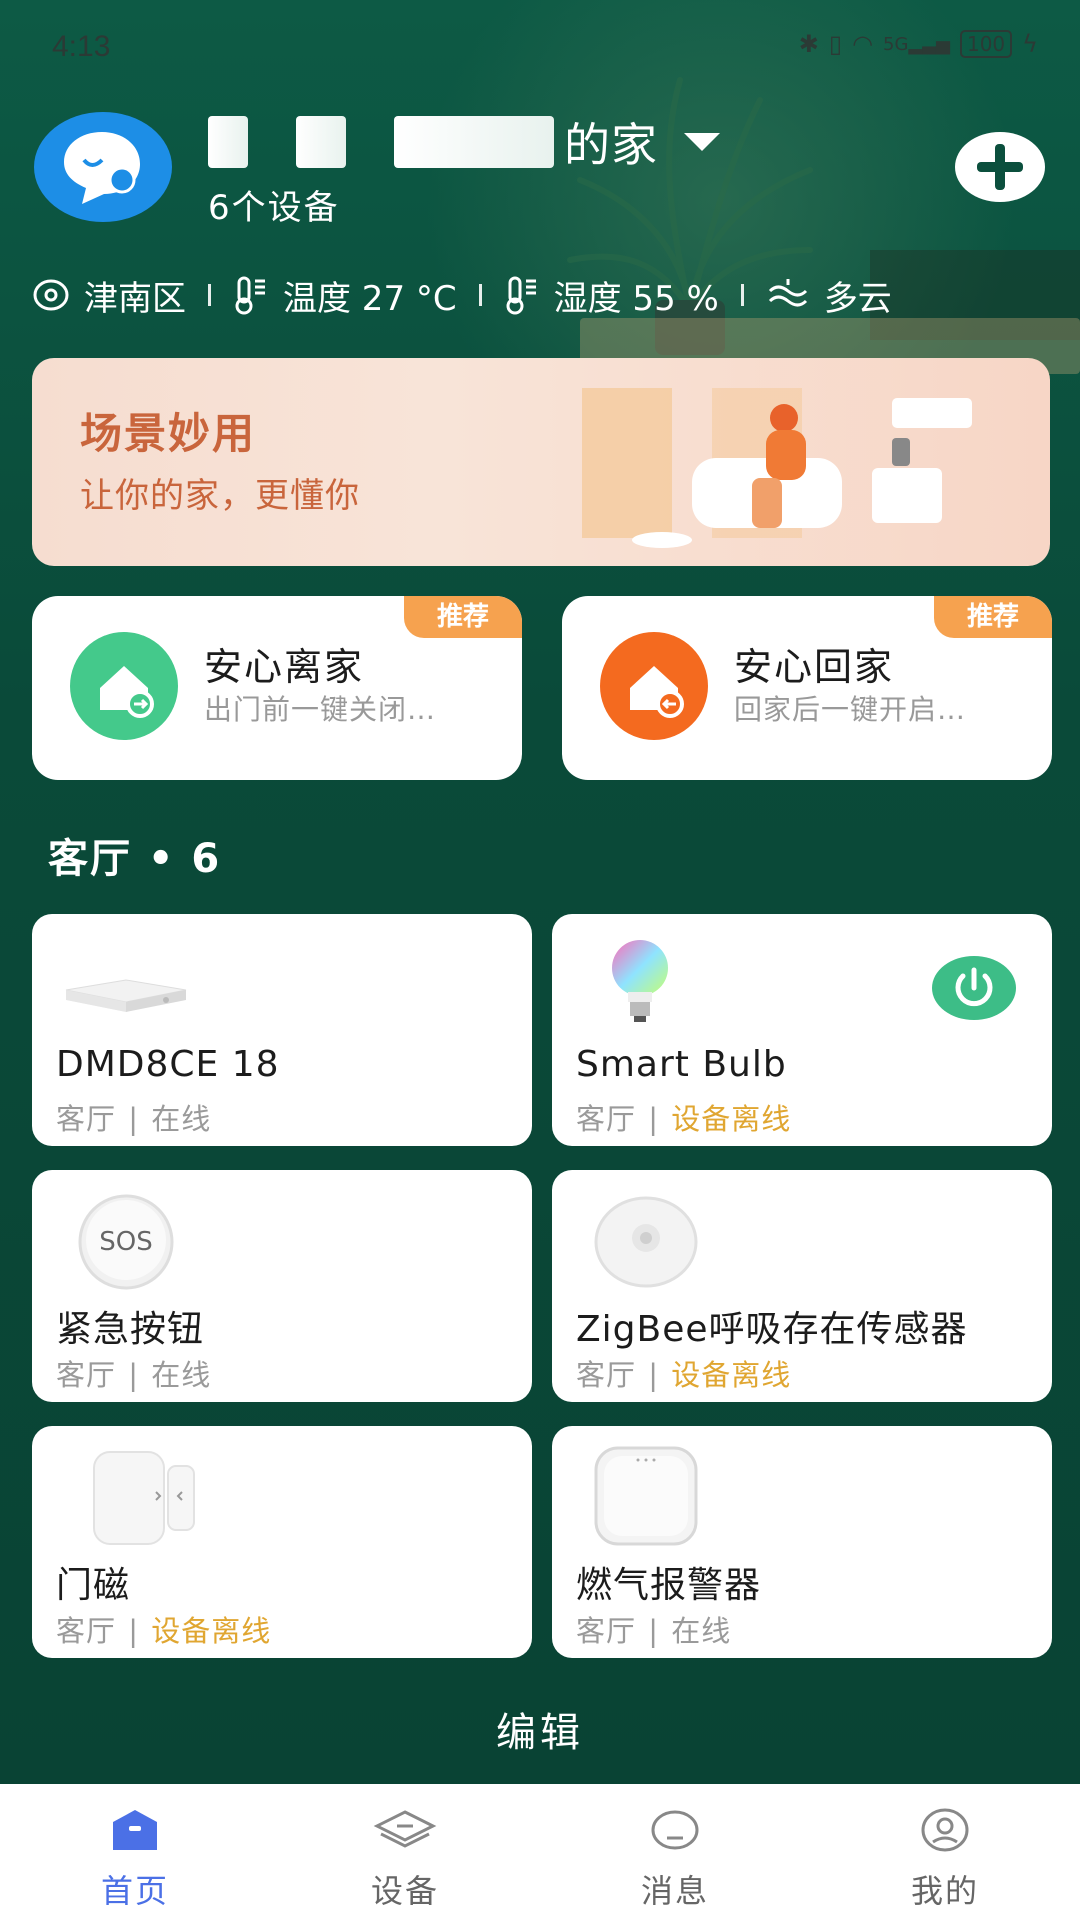 This screenshot has width=1080, height=1920. Describe the element at coordinates (405, 1829) in the screenshot. I see `layers-icon` at that location.